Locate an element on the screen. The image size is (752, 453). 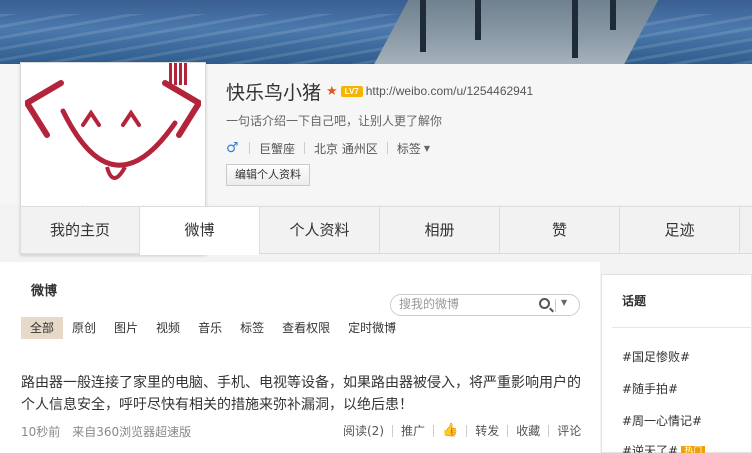
topic-link-hot: #逆天了# 热门 is located at coordinates (664, 447).